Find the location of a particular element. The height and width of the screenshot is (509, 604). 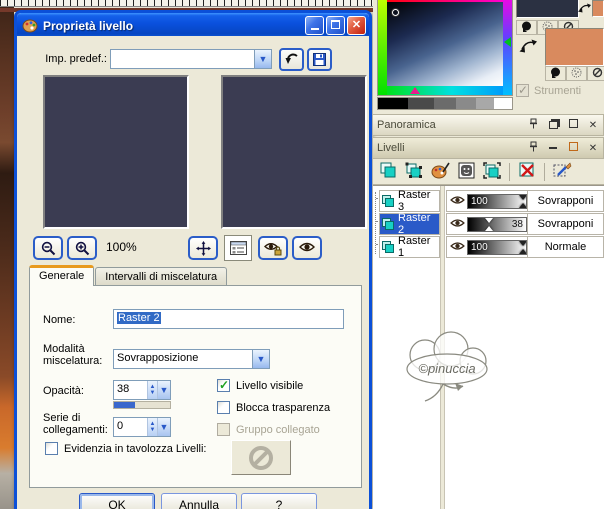

raster-layer-icon is located at coordinates (388, 247).